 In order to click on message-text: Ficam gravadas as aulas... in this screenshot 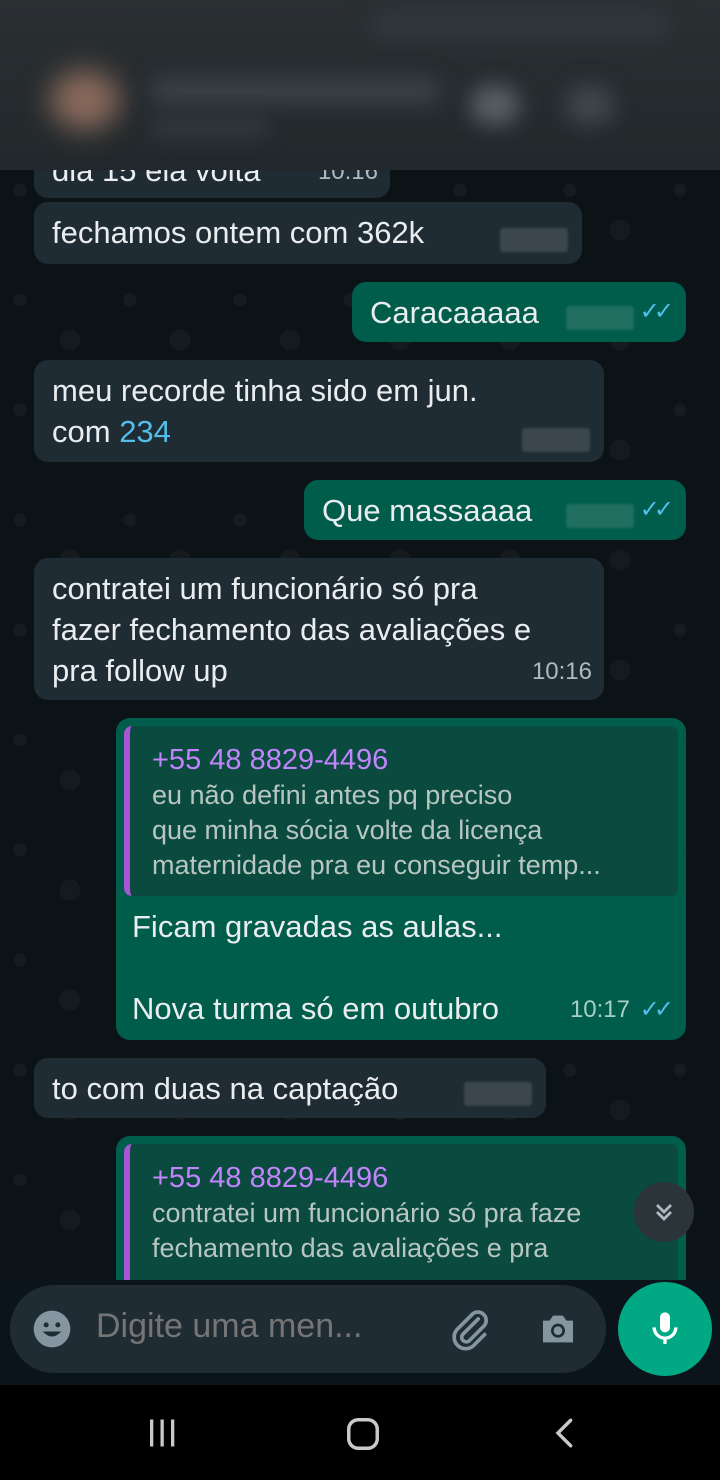, I will do `click(317, 926)`.